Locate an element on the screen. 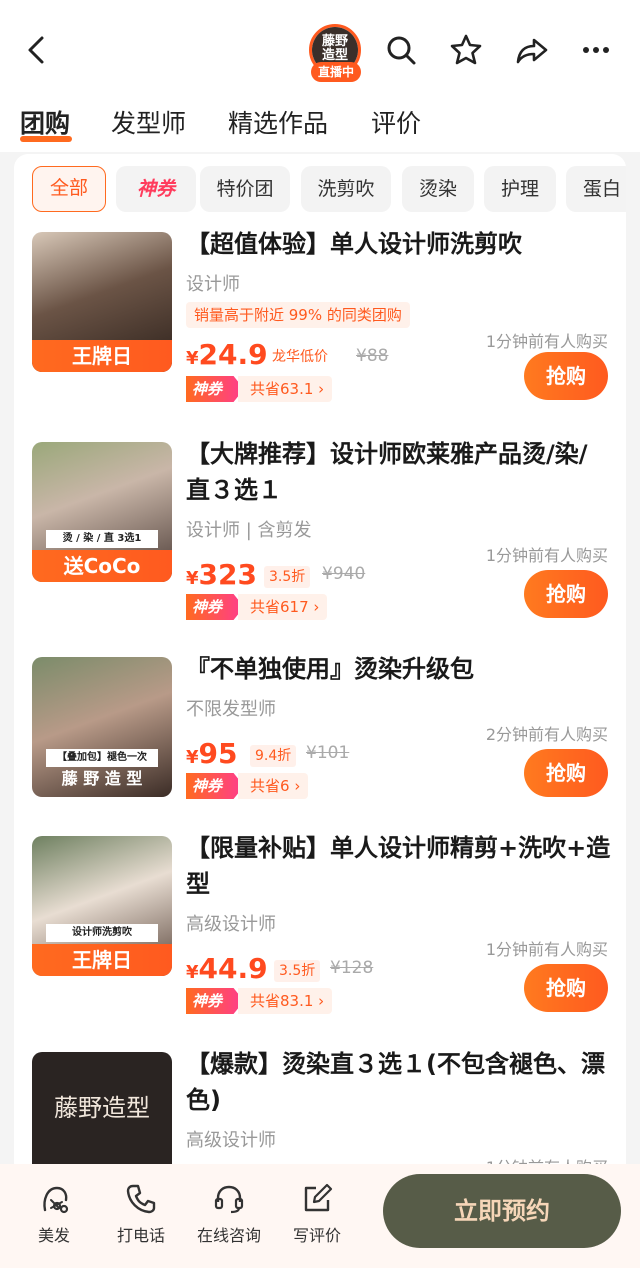  haircut-button: 美发 is located at coordinates (54, 1214).